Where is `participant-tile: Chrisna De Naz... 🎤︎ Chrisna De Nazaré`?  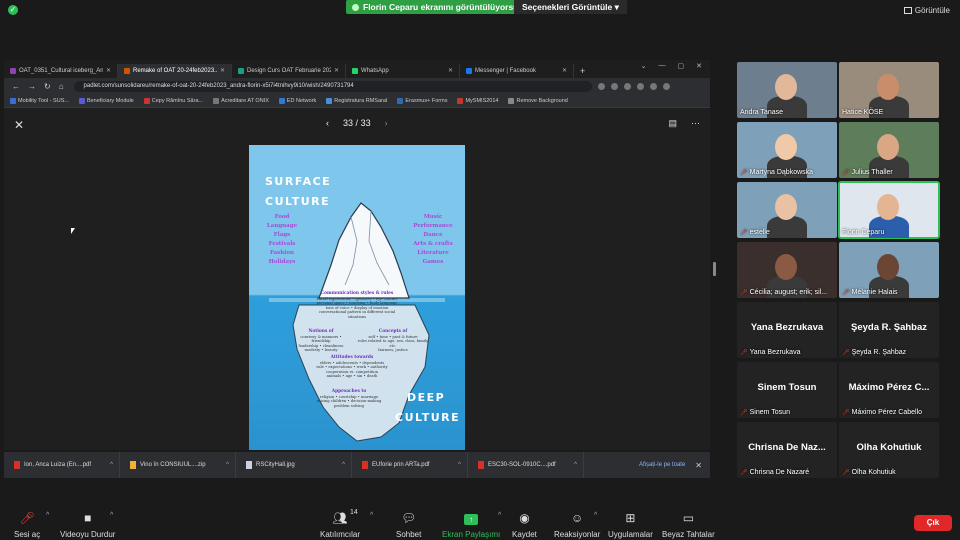
participant-tile: Chrisna De Naz... 🎤︎ Chrisna De Nazaré is located at coordinates (787, 450).